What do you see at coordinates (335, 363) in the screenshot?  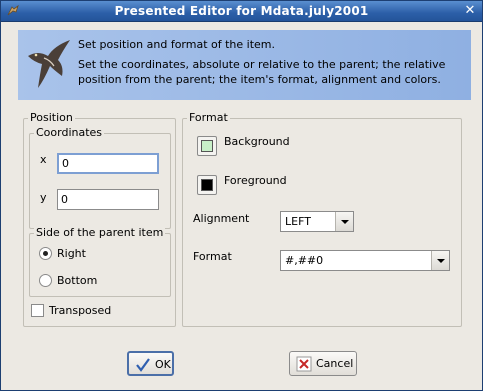 I see `cancel-button-label: Cancel` at bounding box center [335, 363].